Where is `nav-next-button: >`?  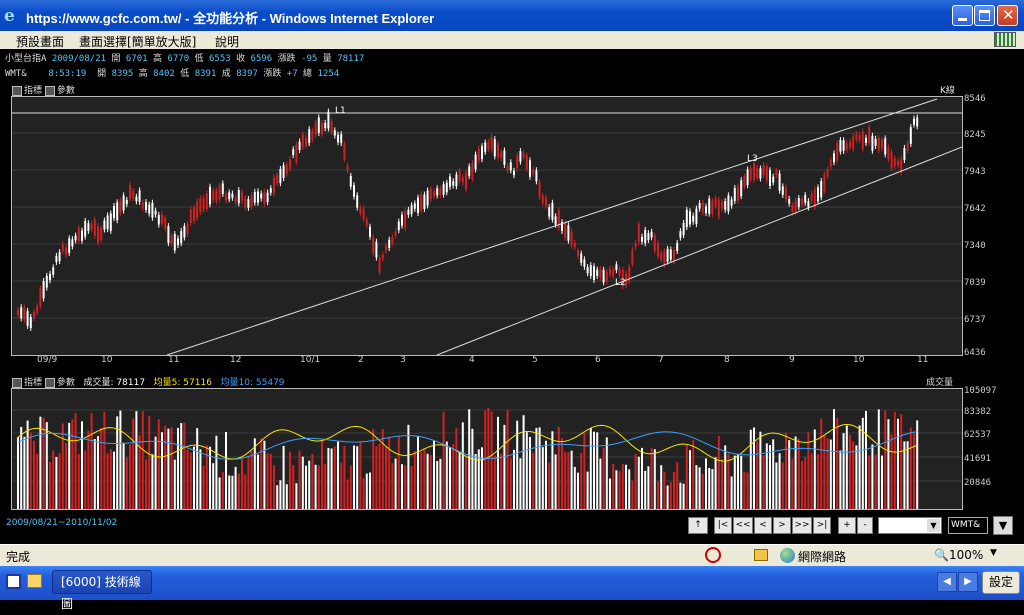
nav-next-button: > is located at coordinates (782, 525).